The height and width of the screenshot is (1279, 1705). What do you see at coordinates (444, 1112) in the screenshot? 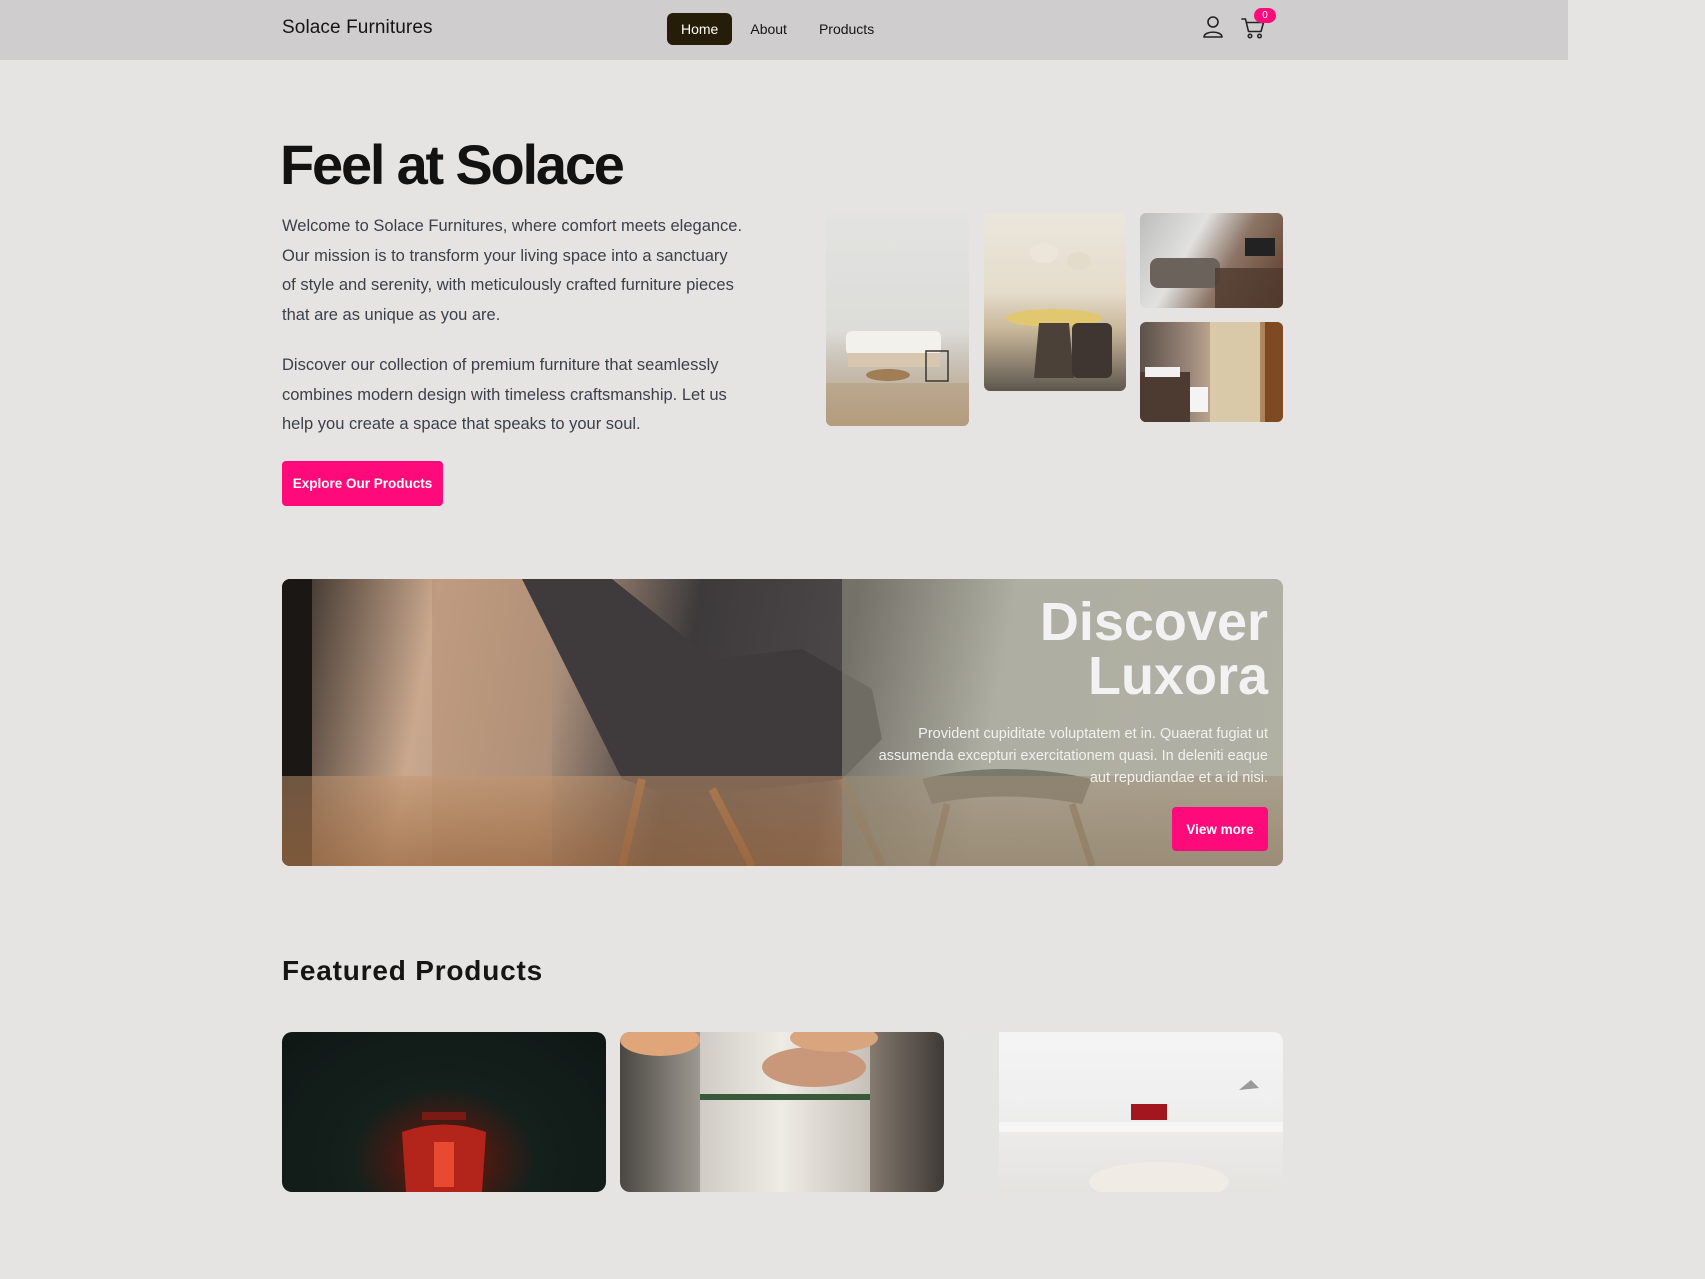
I see `product-card-lantern` at bounding box center [444, 1112].